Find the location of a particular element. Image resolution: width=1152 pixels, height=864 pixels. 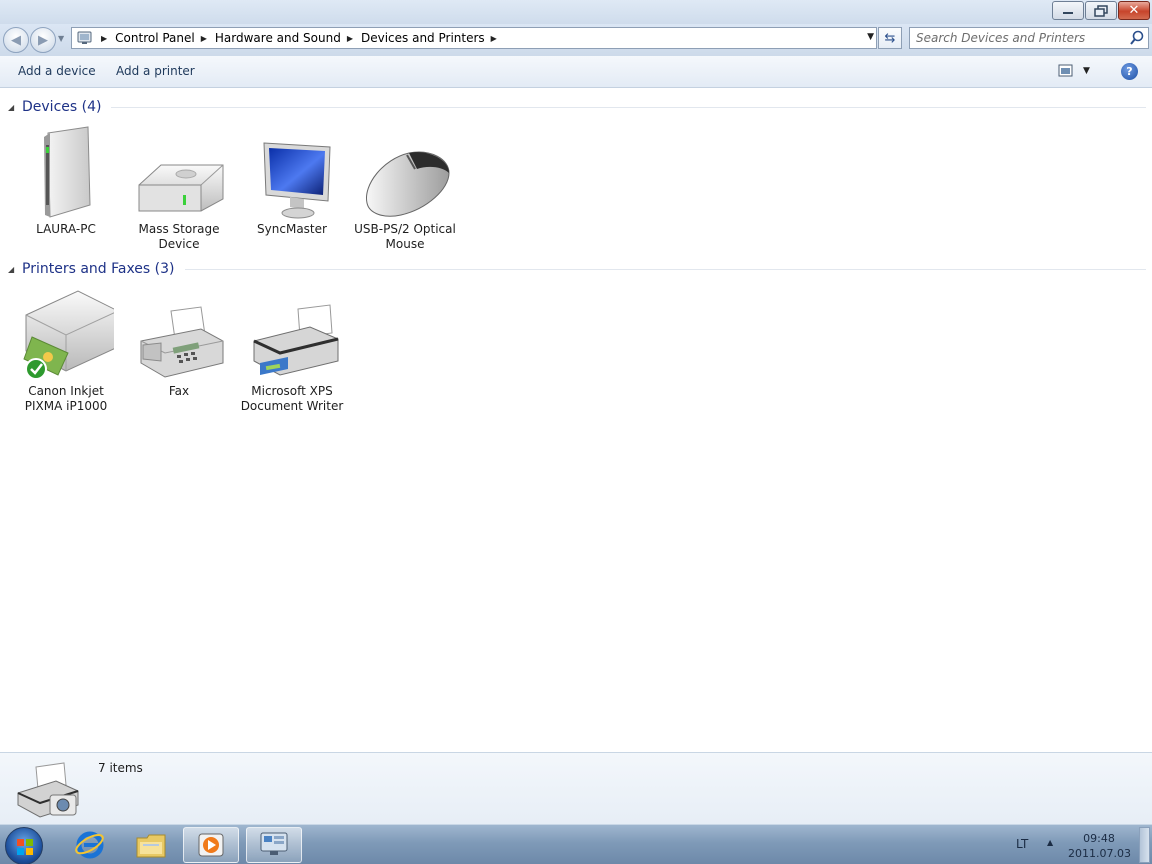

breadcrumb-control-panel: Control Panel is located at coordinates (155, 38).